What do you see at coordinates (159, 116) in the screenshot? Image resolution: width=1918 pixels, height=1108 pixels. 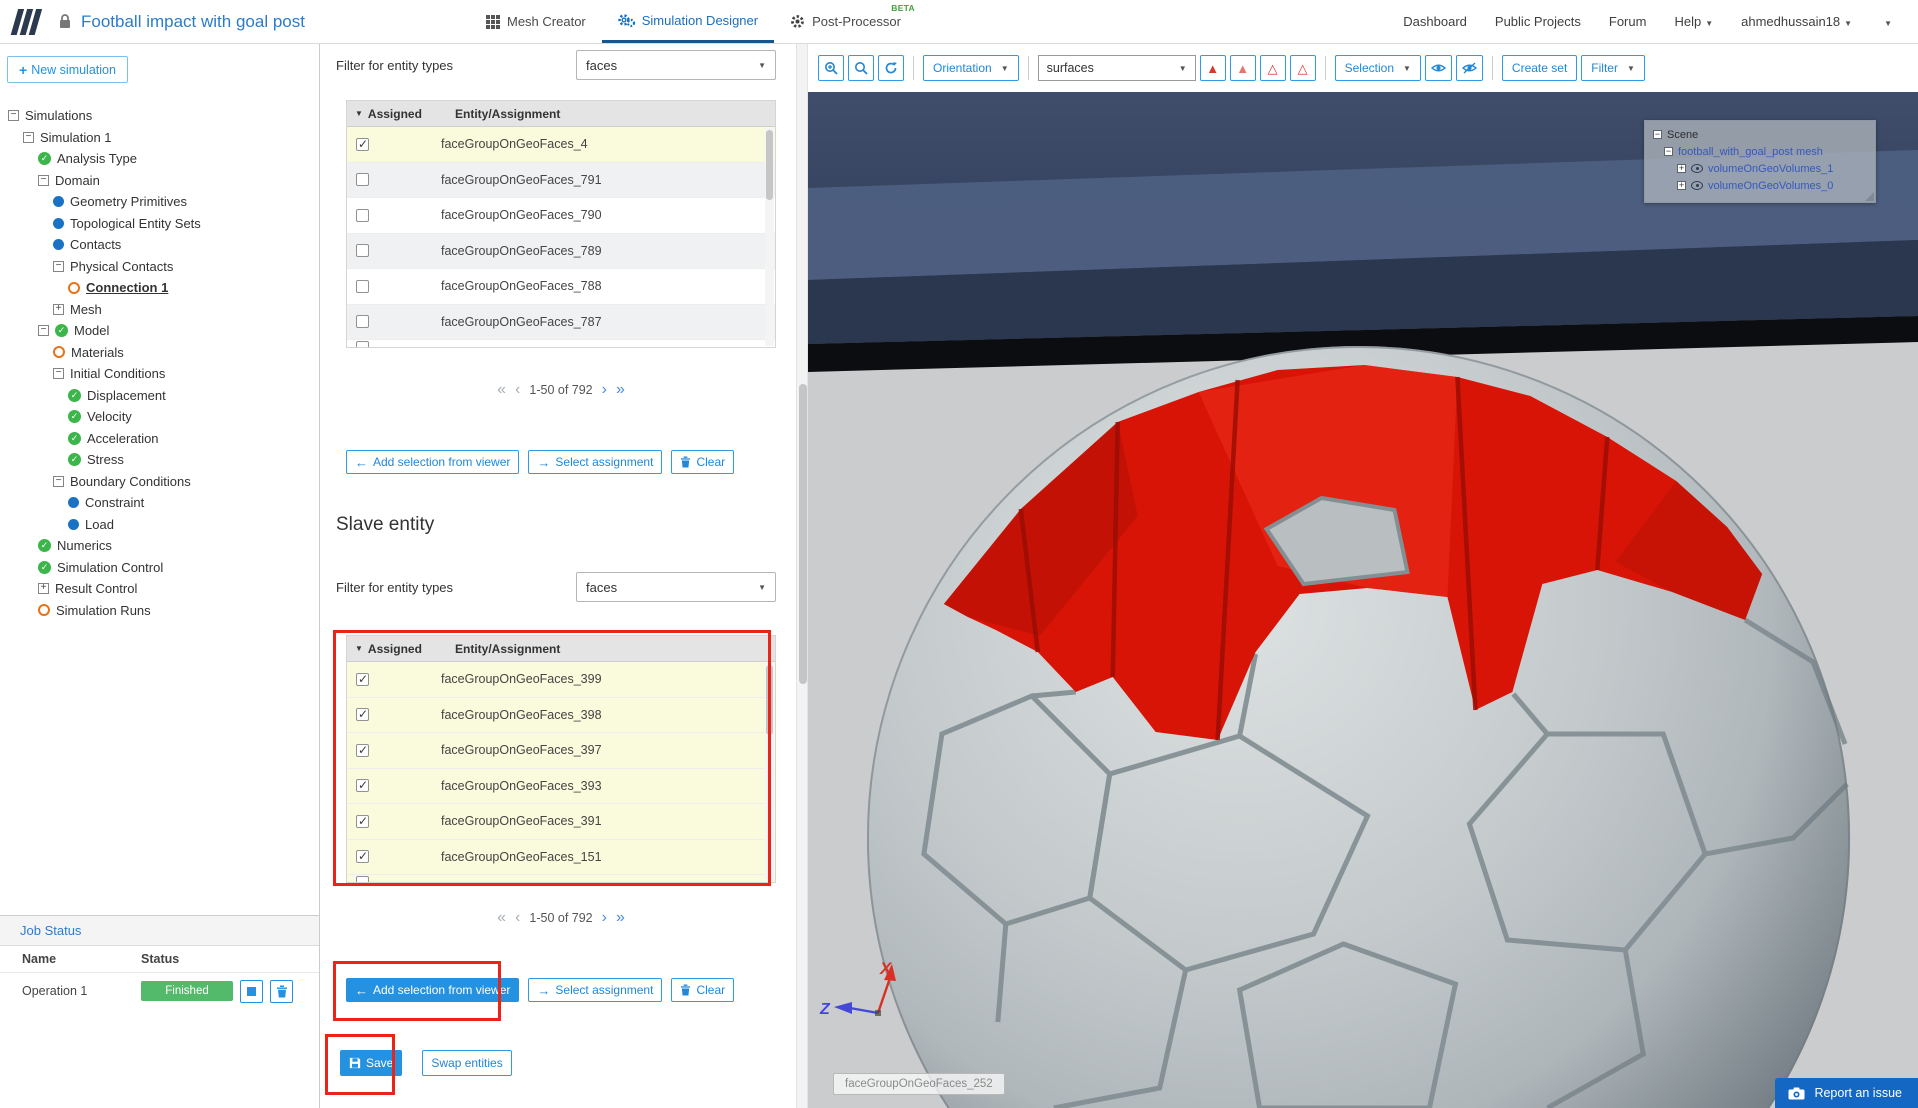 I see `tree-item-simulations: Simulations` at bounding box center [159, 116].